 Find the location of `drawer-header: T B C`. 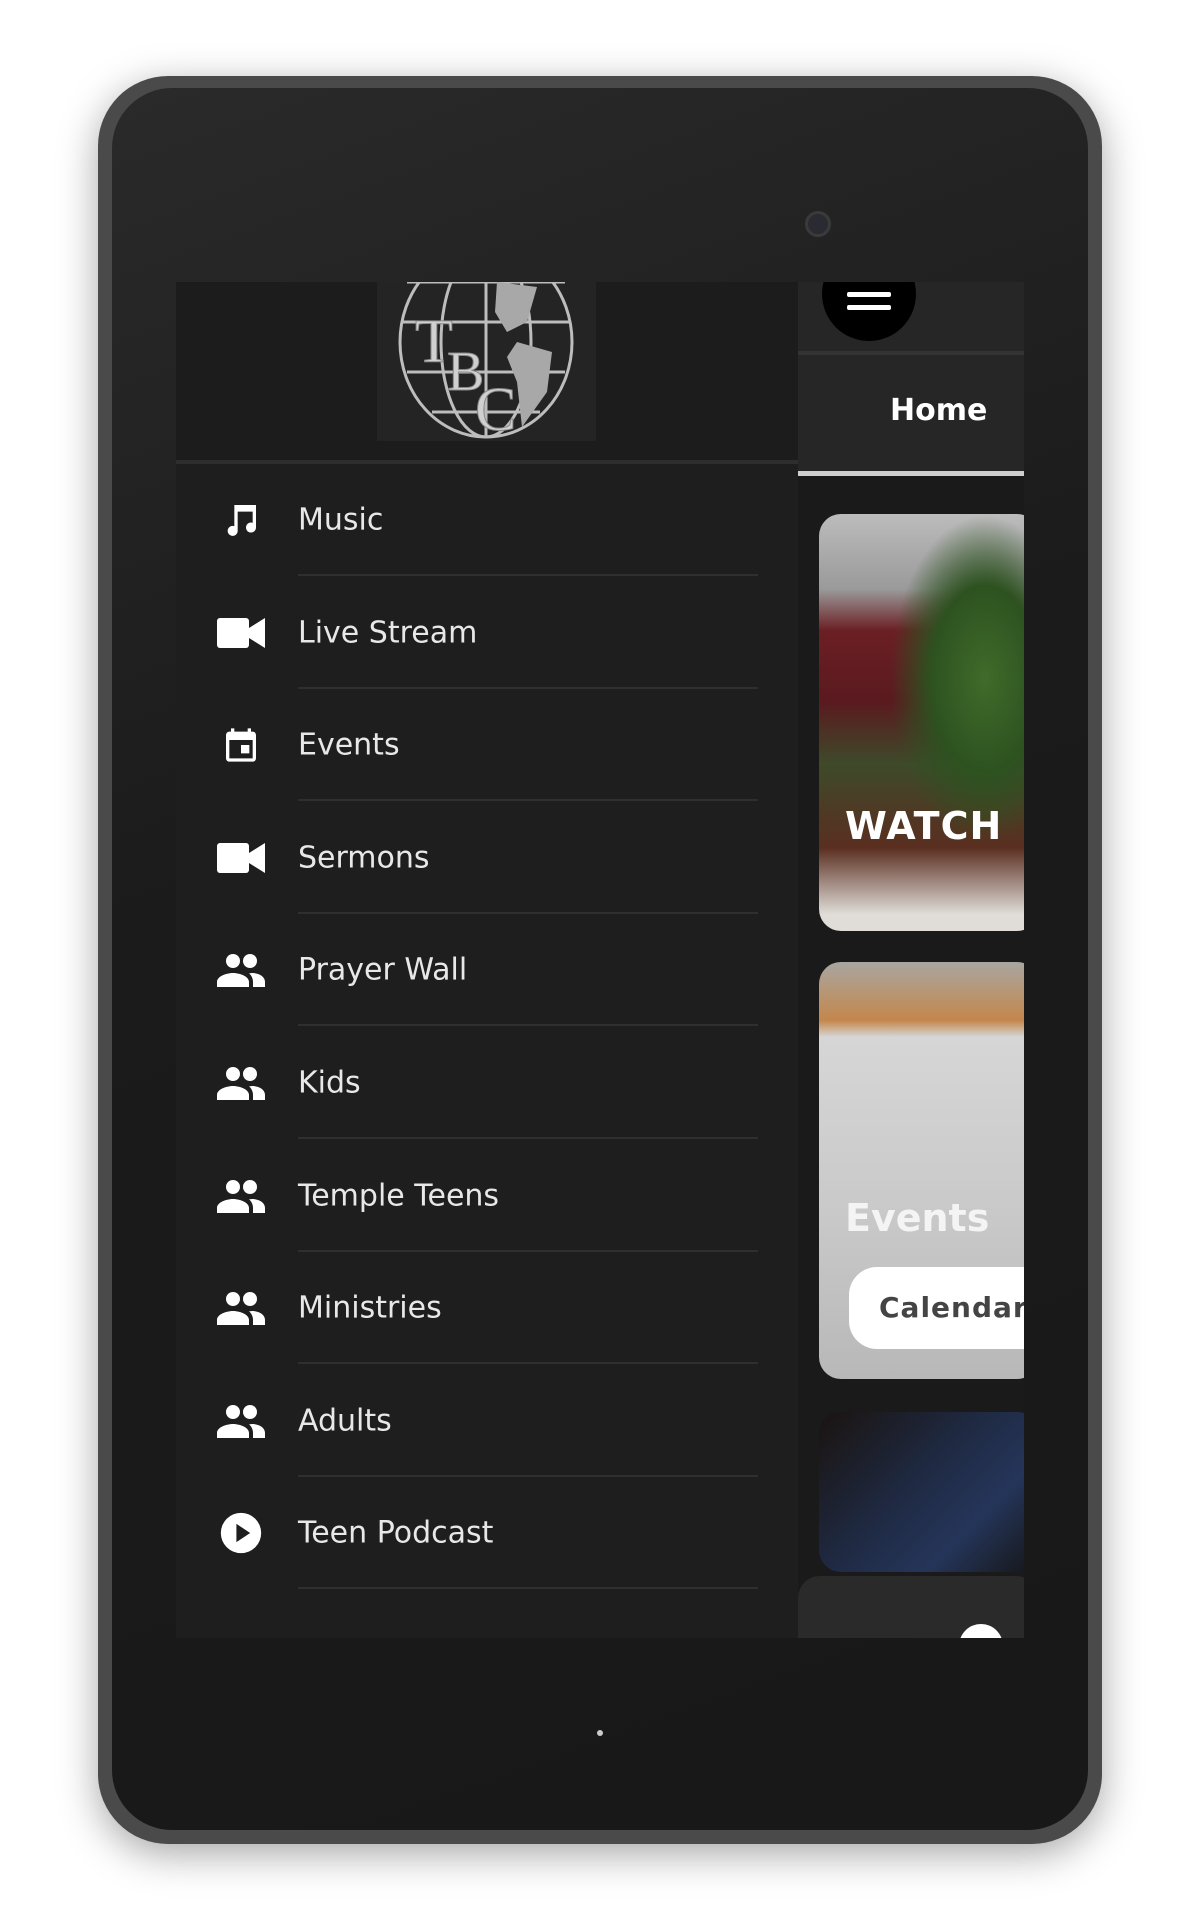

drawer-header: T B C is located at coordinates (487, 373).